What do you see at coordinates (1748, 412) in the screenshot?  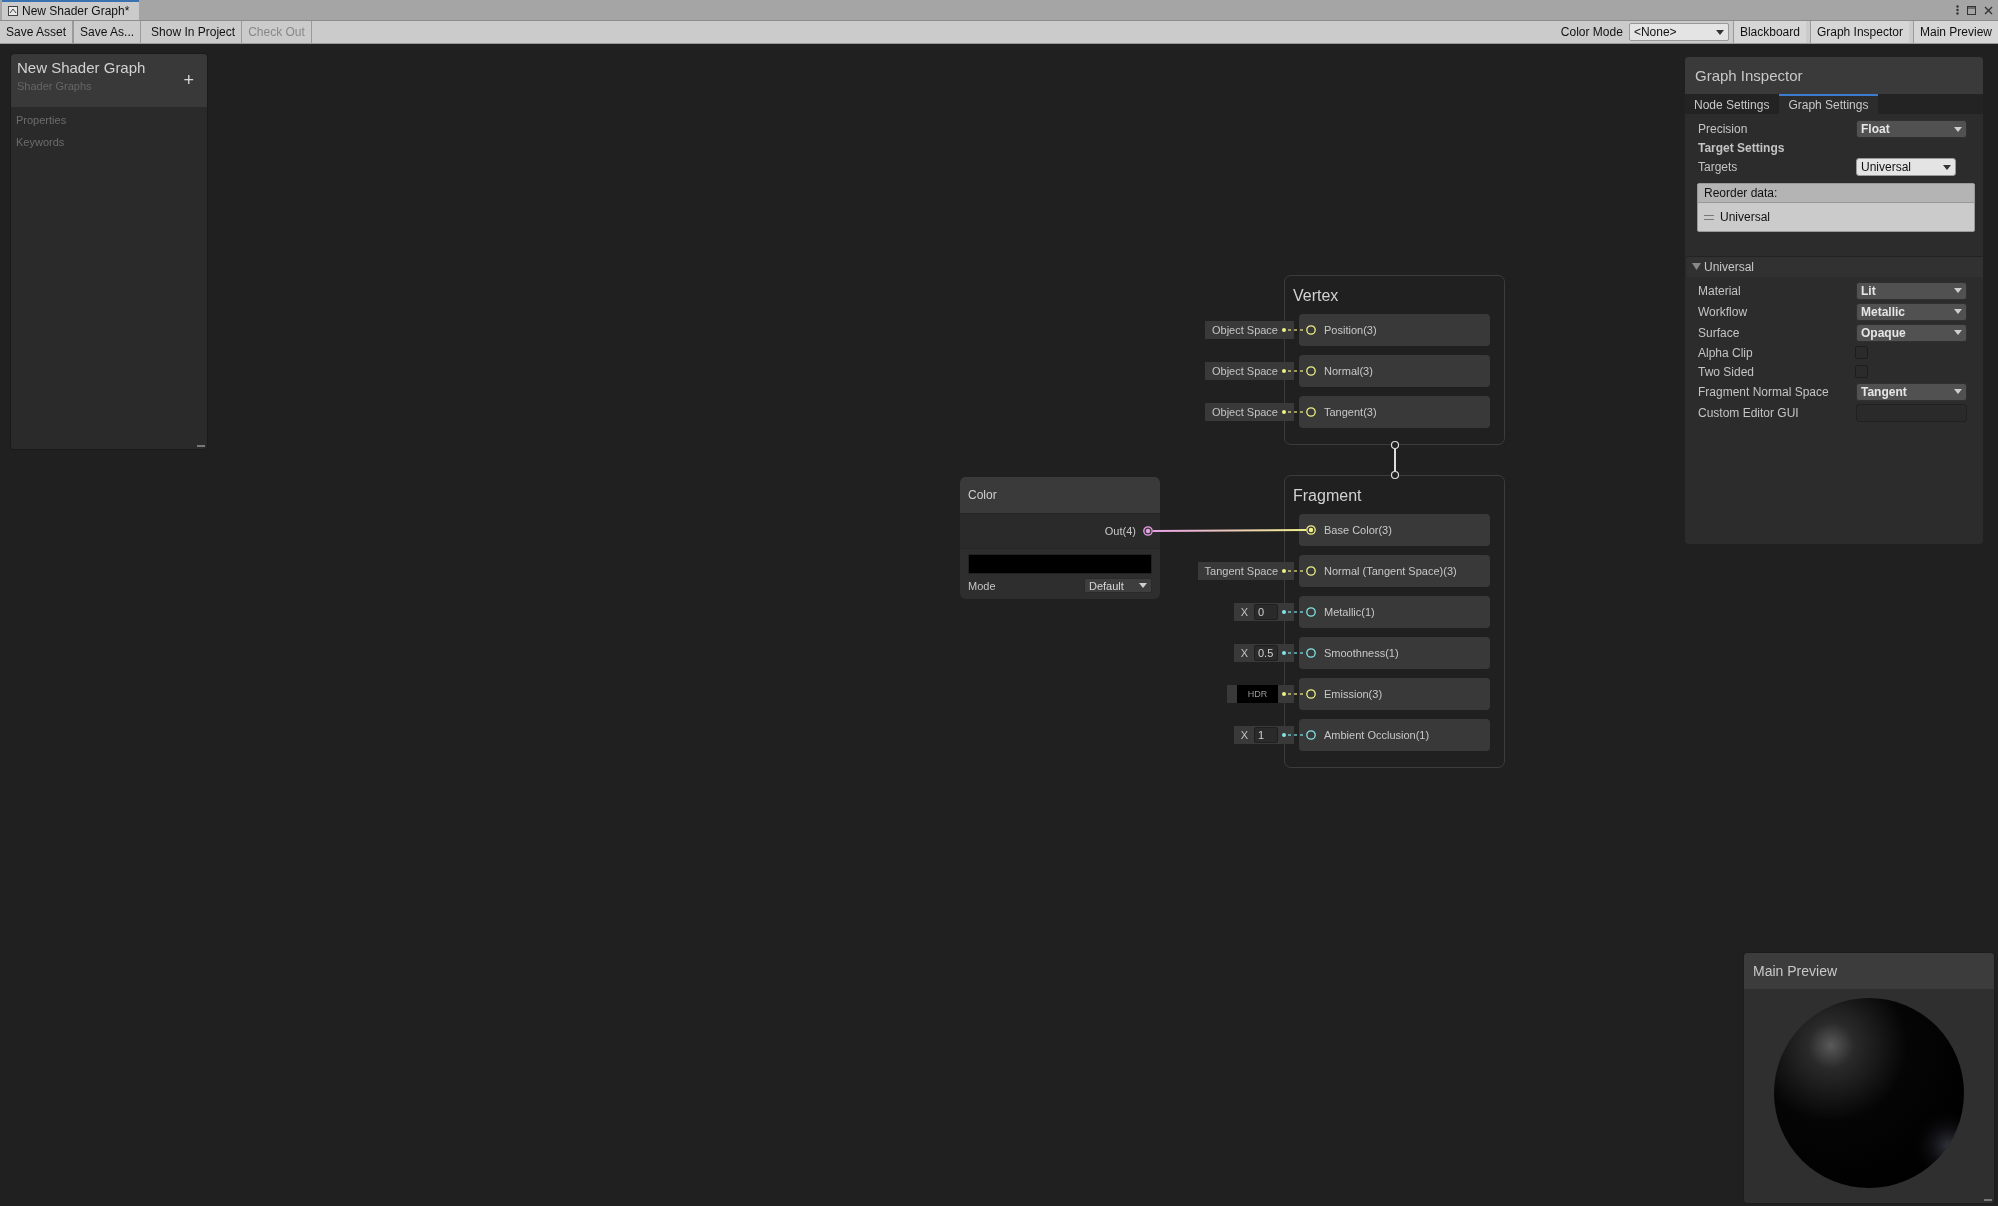 I see `setting-label: Custom Editor GUI` at bounding box center [1748, 412].